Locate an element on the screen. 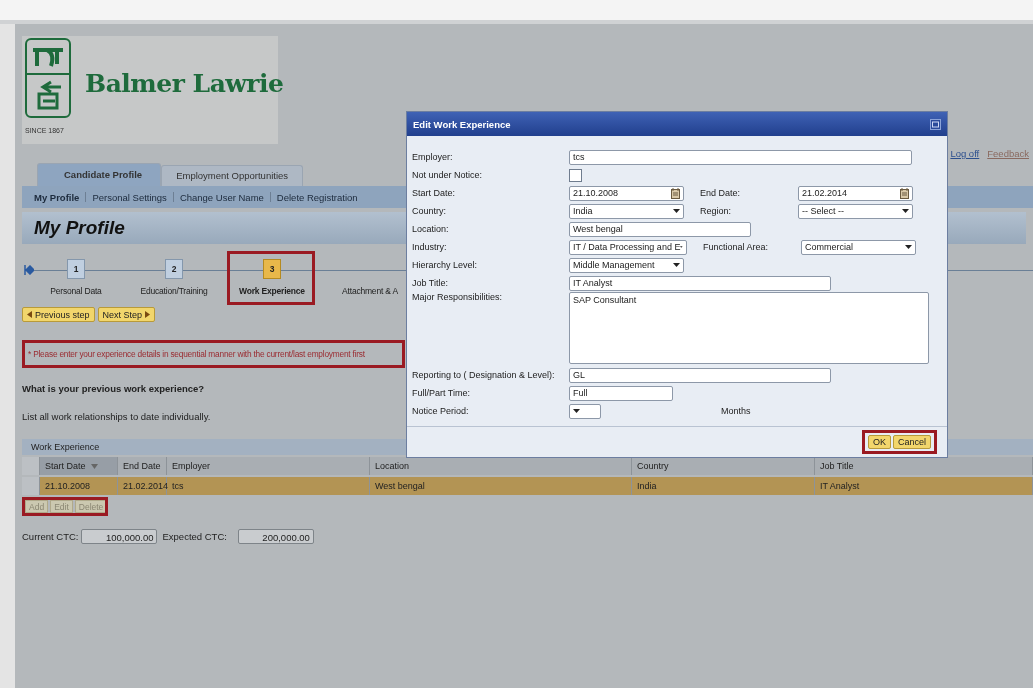 The width and height of the screenshot is (1033, 688). input-field: IT Analyst is located at coordinates (700, 283).